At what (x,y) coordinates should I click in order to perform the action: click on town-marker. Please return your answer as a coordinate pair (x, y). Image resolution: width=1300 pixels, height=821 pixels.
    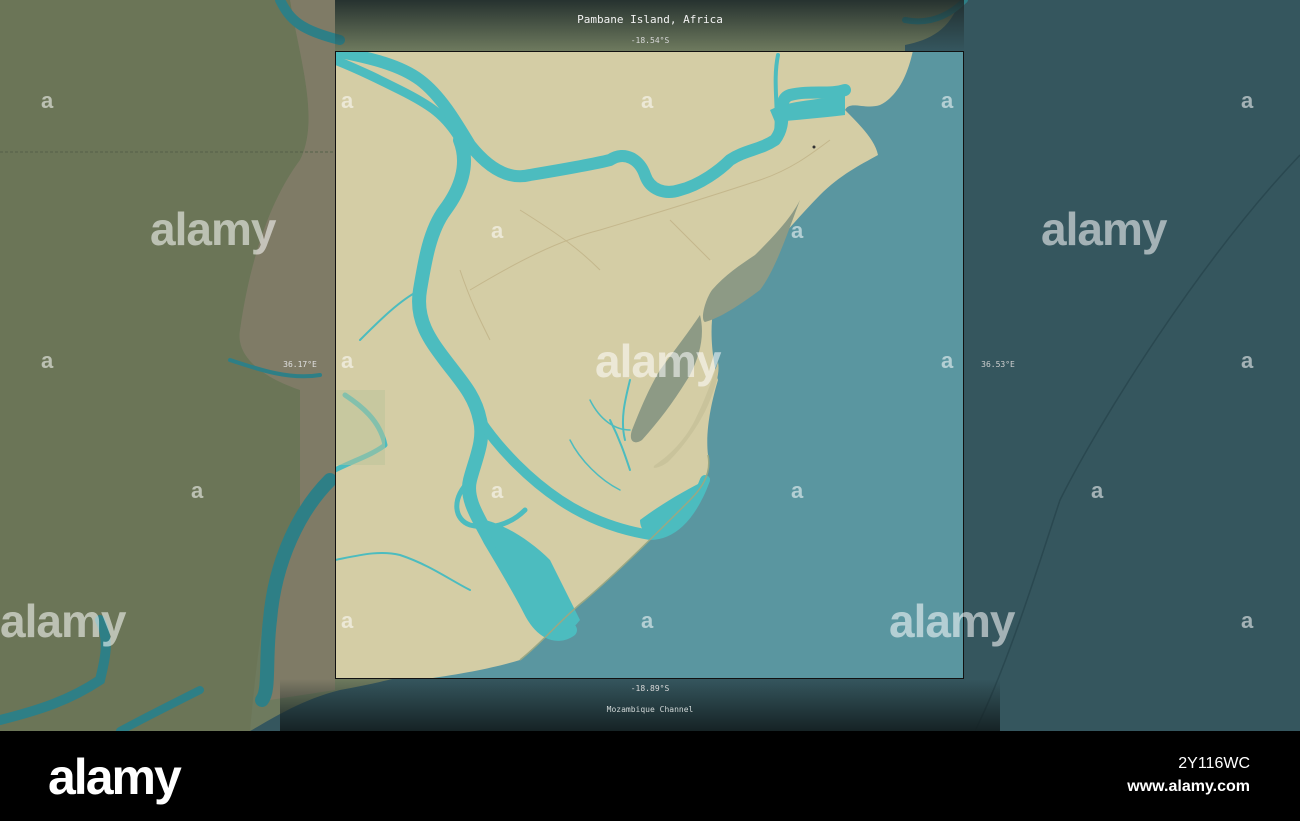
    Looking at the image, I should click on (814, 147).